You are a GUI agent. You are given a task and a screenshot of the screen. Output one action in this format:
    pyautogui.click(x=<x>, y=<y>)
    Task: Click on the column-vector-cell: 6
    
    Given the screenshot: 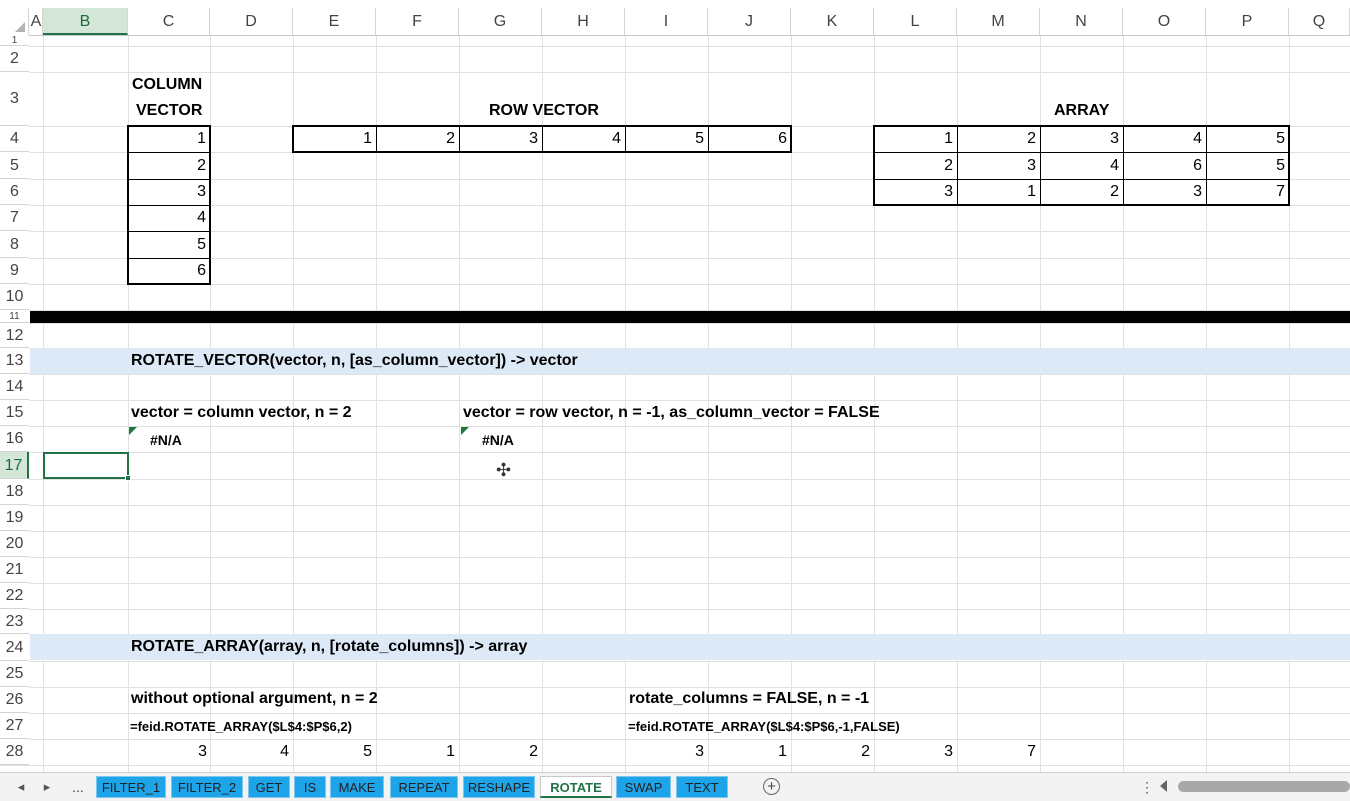 What is the action you would take?
    pyautogui.click(x=169, y=271)
    